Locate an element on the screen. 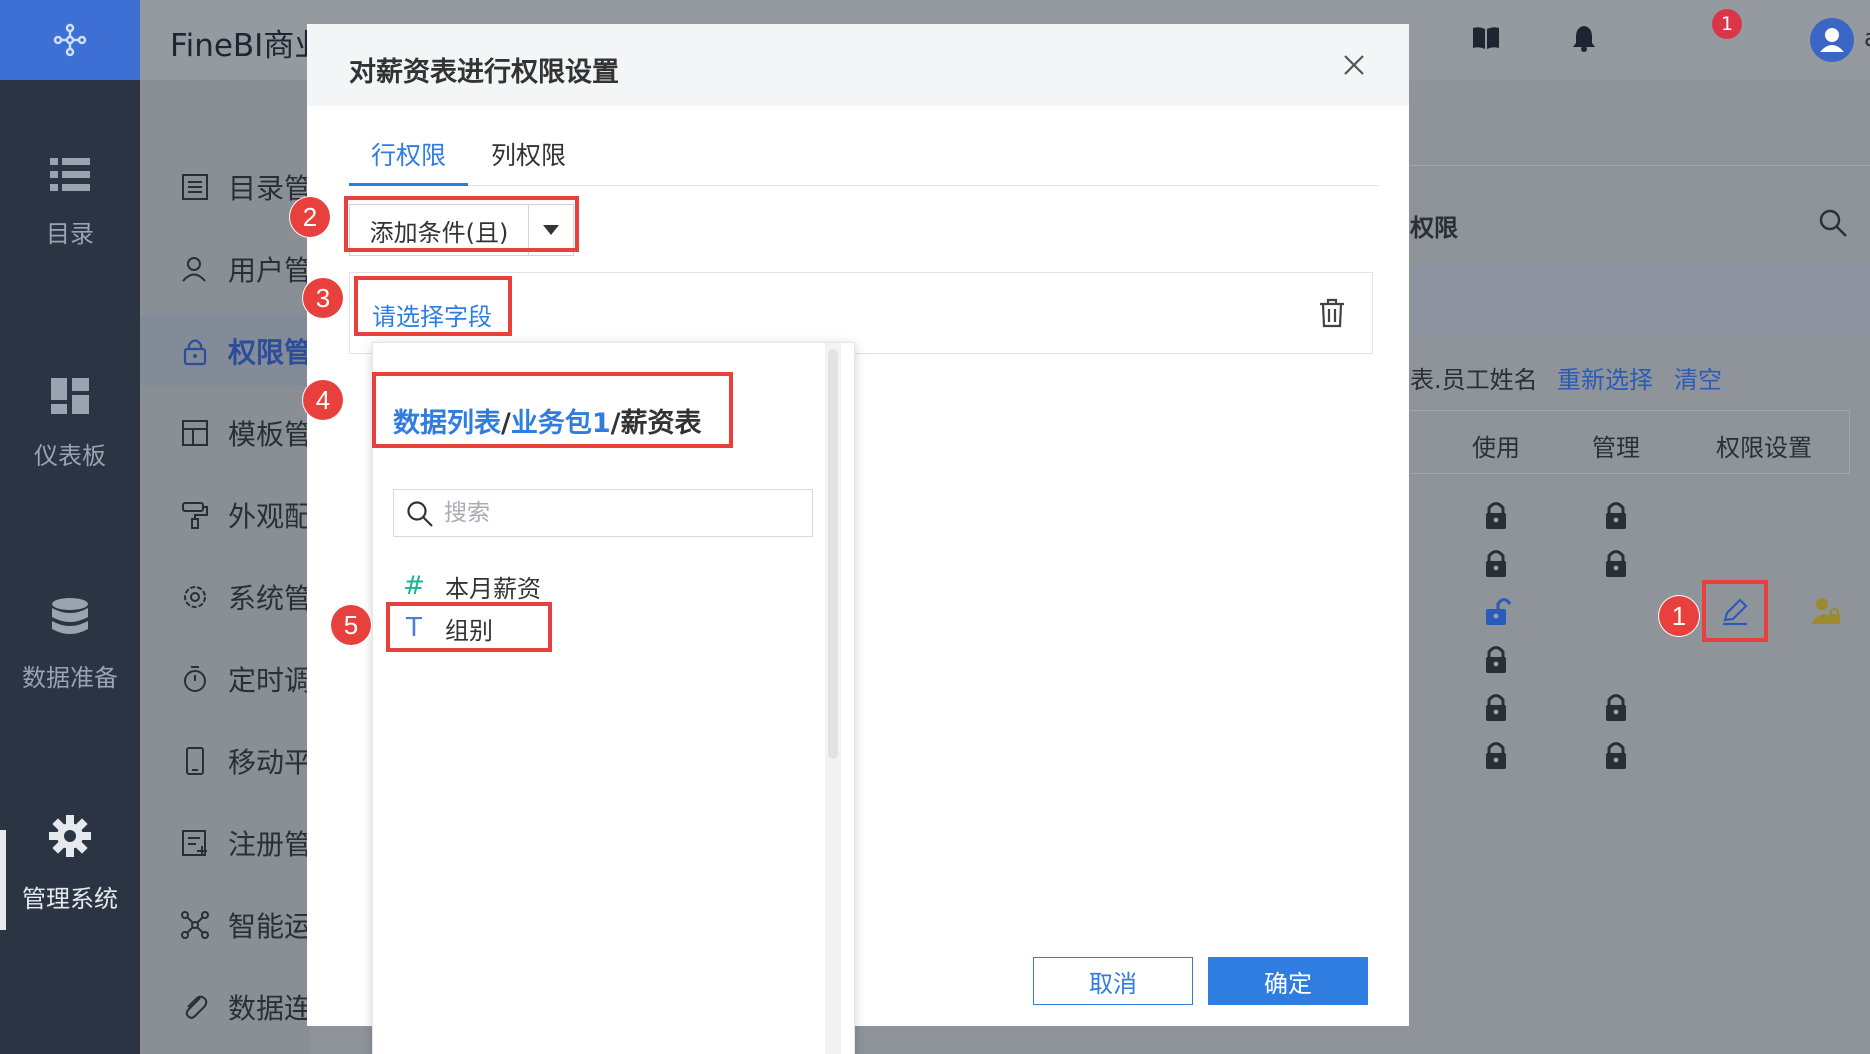  sidebar-item-appearance: 外观配 is located at coordinates (225, 515).